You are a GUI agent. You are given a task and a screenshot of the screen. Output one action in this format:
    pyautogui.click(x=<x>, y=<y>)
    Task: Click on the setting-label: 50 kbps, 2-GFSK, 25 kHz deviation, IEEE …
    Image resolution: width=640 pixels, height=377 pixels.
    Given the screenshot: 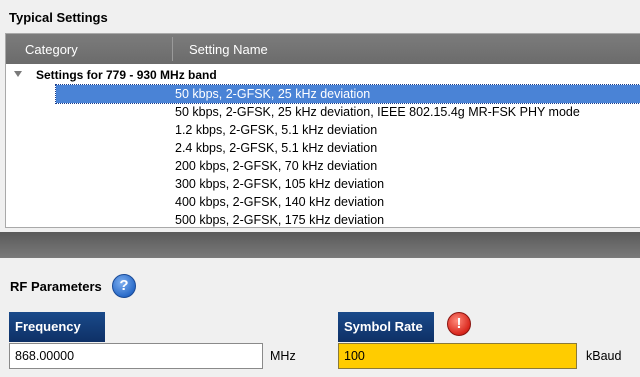 What is the action you would take?
    pyautogui.click(x=377, y=112)
    